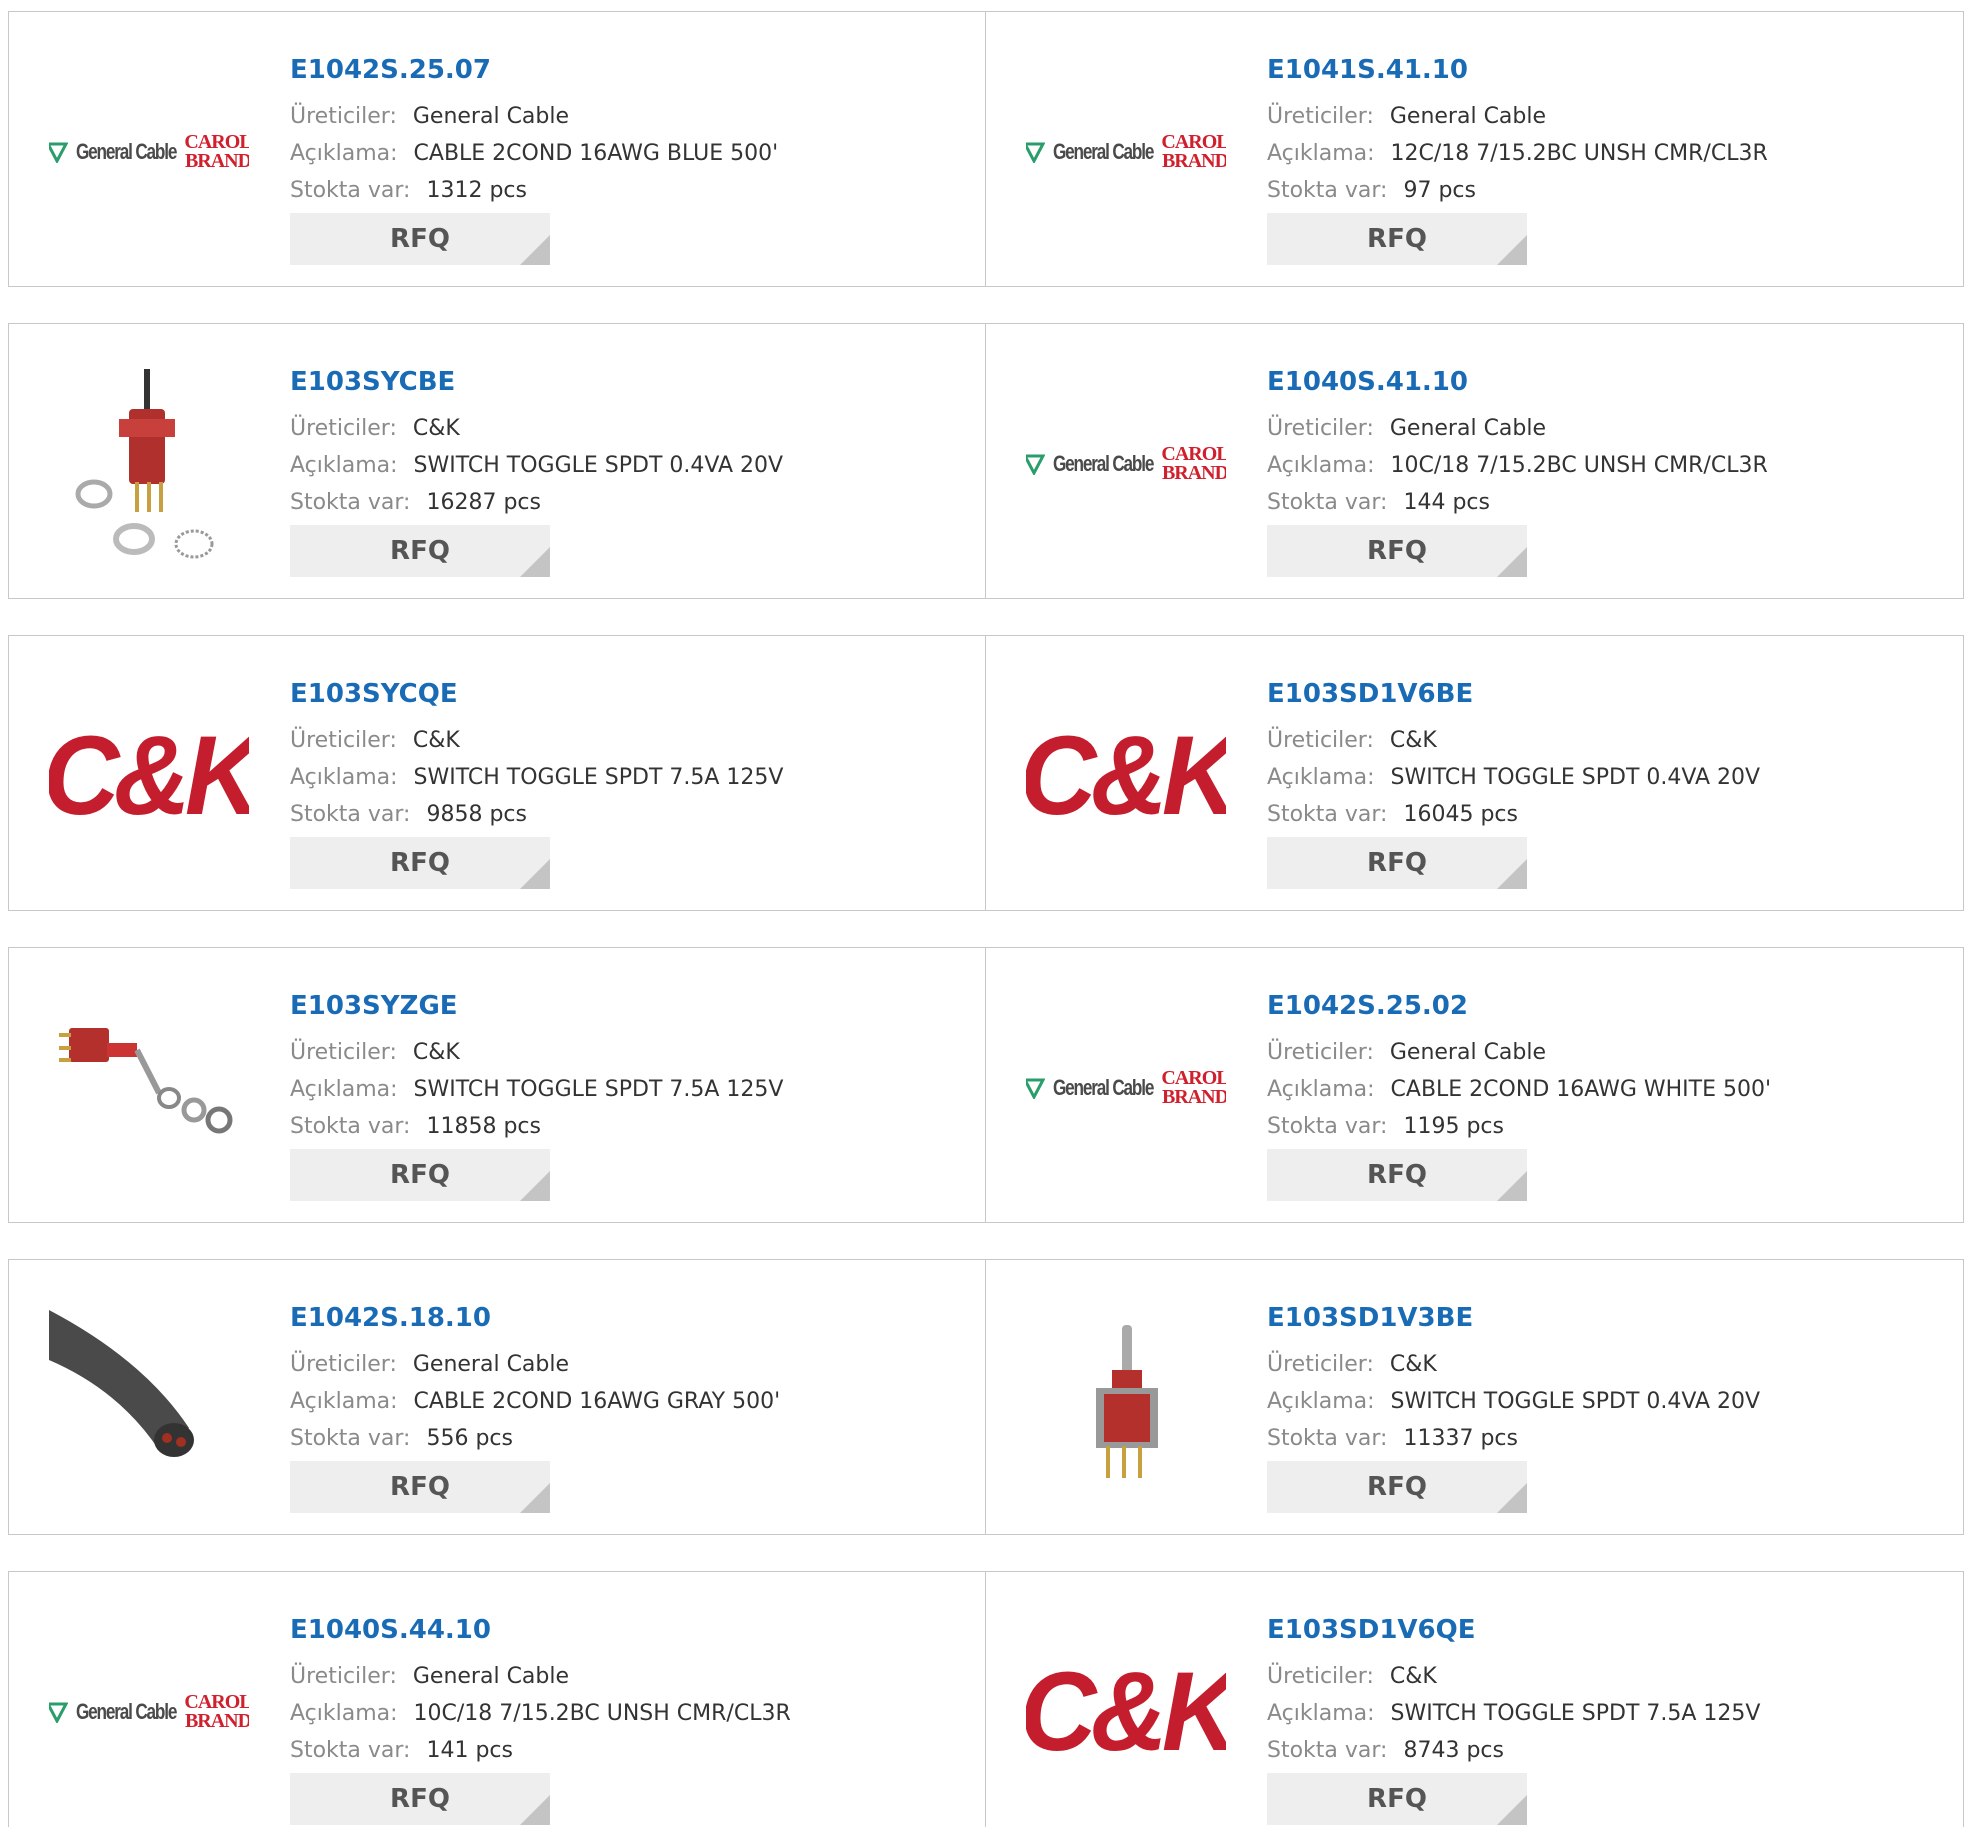  What do you see at coordinates (535, 1318) in the screenshot?
I see `part-number-link: E1042S.18.10` at bounding box center [535, 1318].